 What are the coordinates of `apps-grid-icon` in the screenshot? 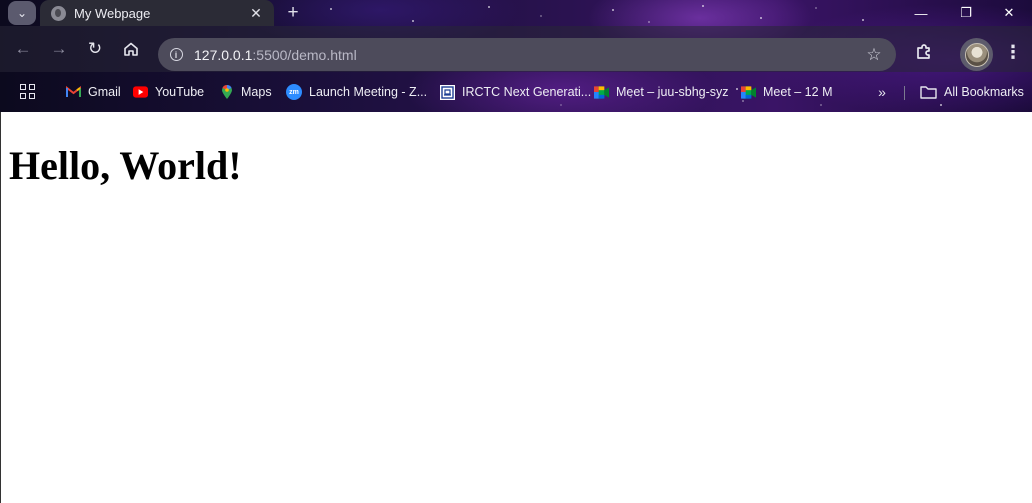 It's located at (27, 91).